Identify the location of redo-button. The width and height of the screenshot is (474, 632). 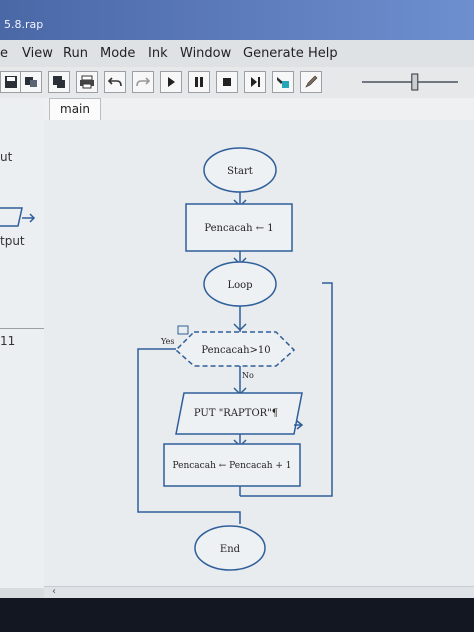
(143, 82).